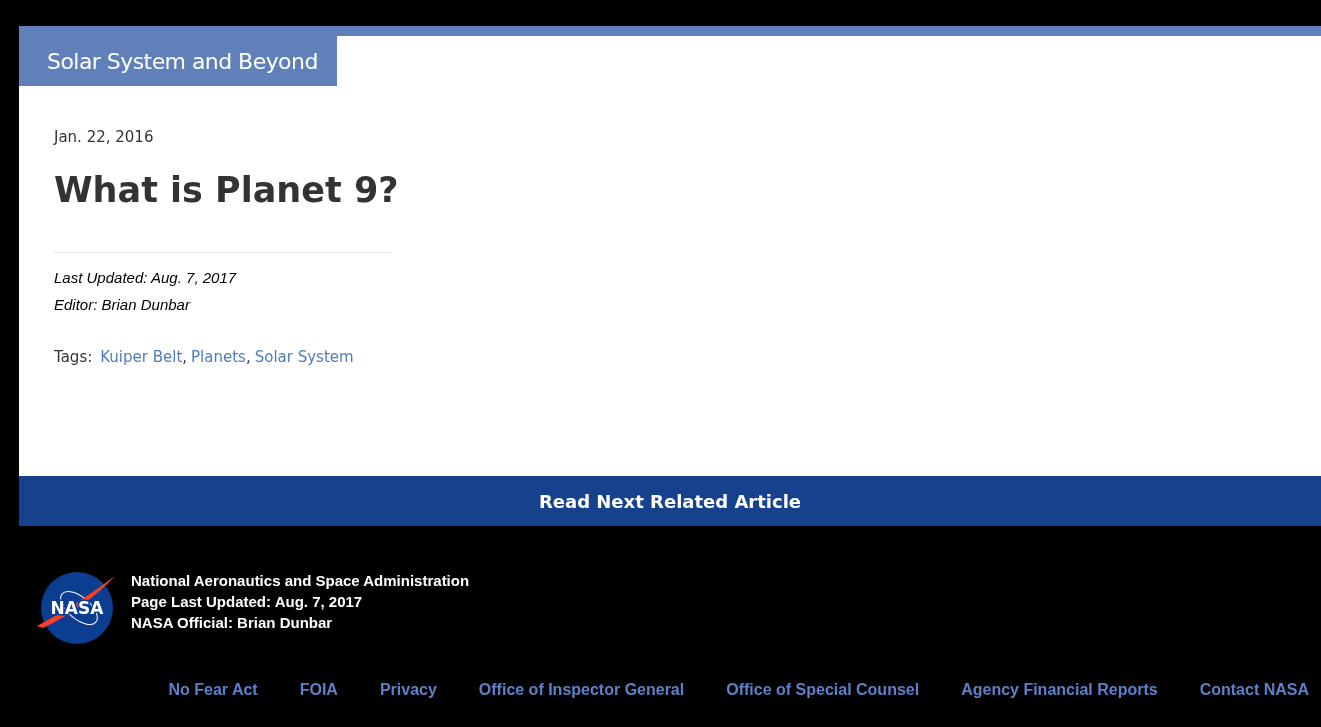  What do you see at coordinates (104, 137) in the screenshot?
I see `article-date: Jan. 22, 2016` at bounding box center [104, 137].